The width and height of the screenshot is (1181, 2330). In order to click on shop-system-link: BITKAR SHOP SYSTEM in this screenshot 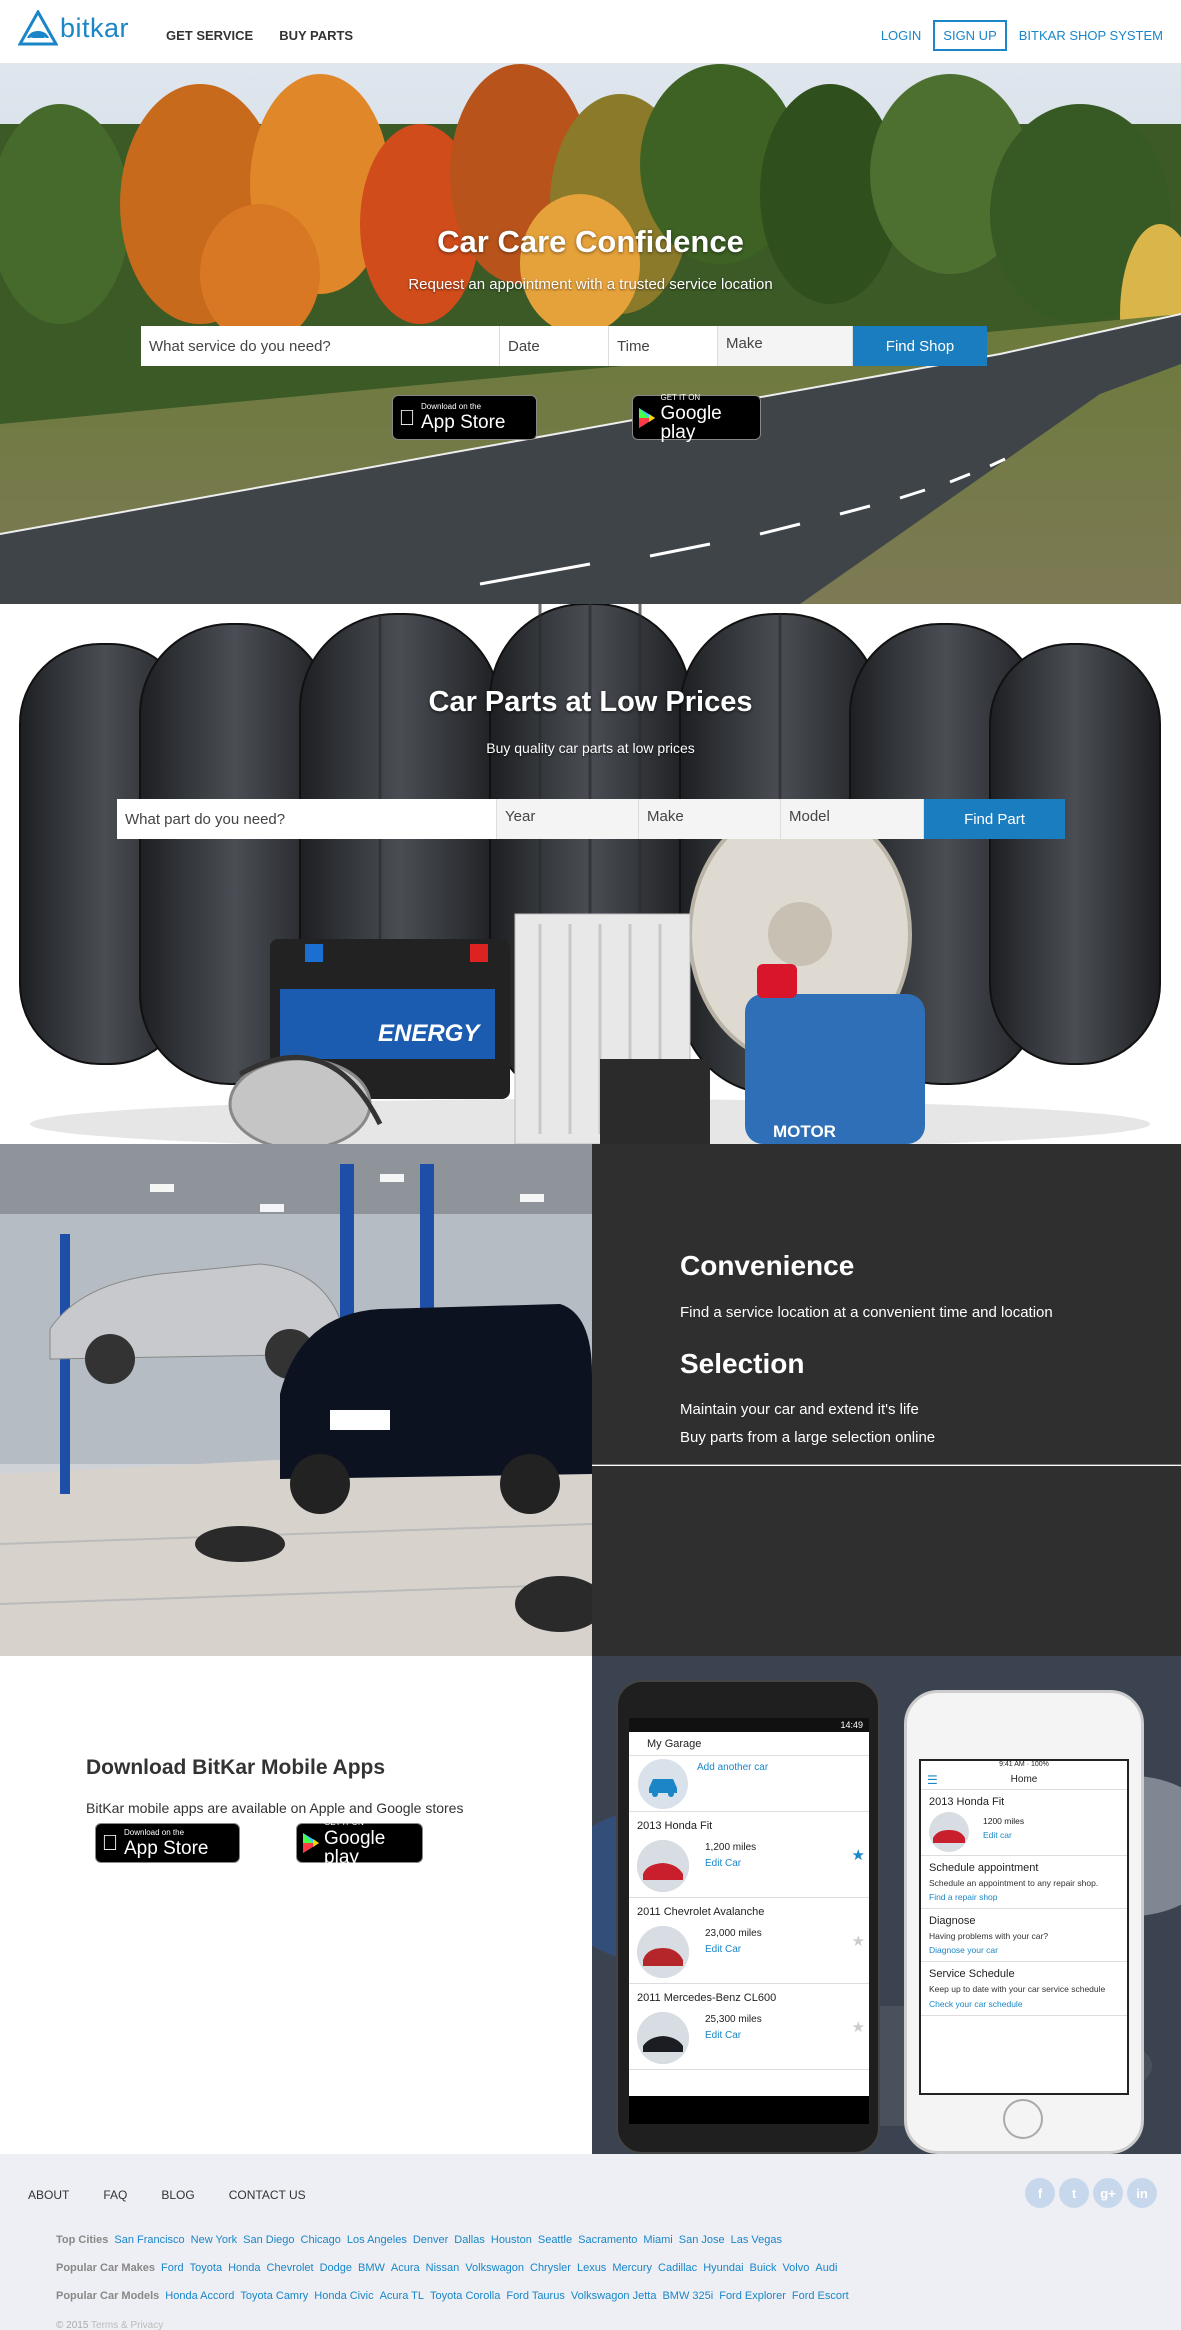, I will do `click(1091, 35)`.